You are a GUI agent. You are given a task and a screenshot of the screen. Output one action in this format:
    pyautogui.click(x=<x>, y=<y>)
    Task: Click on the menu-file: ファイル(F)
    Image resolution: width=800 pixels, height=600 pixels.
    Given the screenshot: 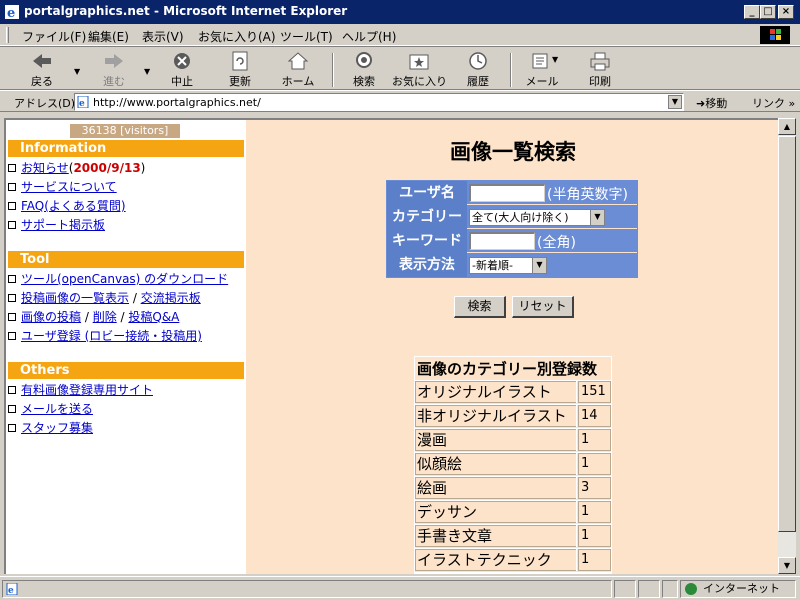 What is the action you would take?
    pyautogui.click(x=54, y=36)
    